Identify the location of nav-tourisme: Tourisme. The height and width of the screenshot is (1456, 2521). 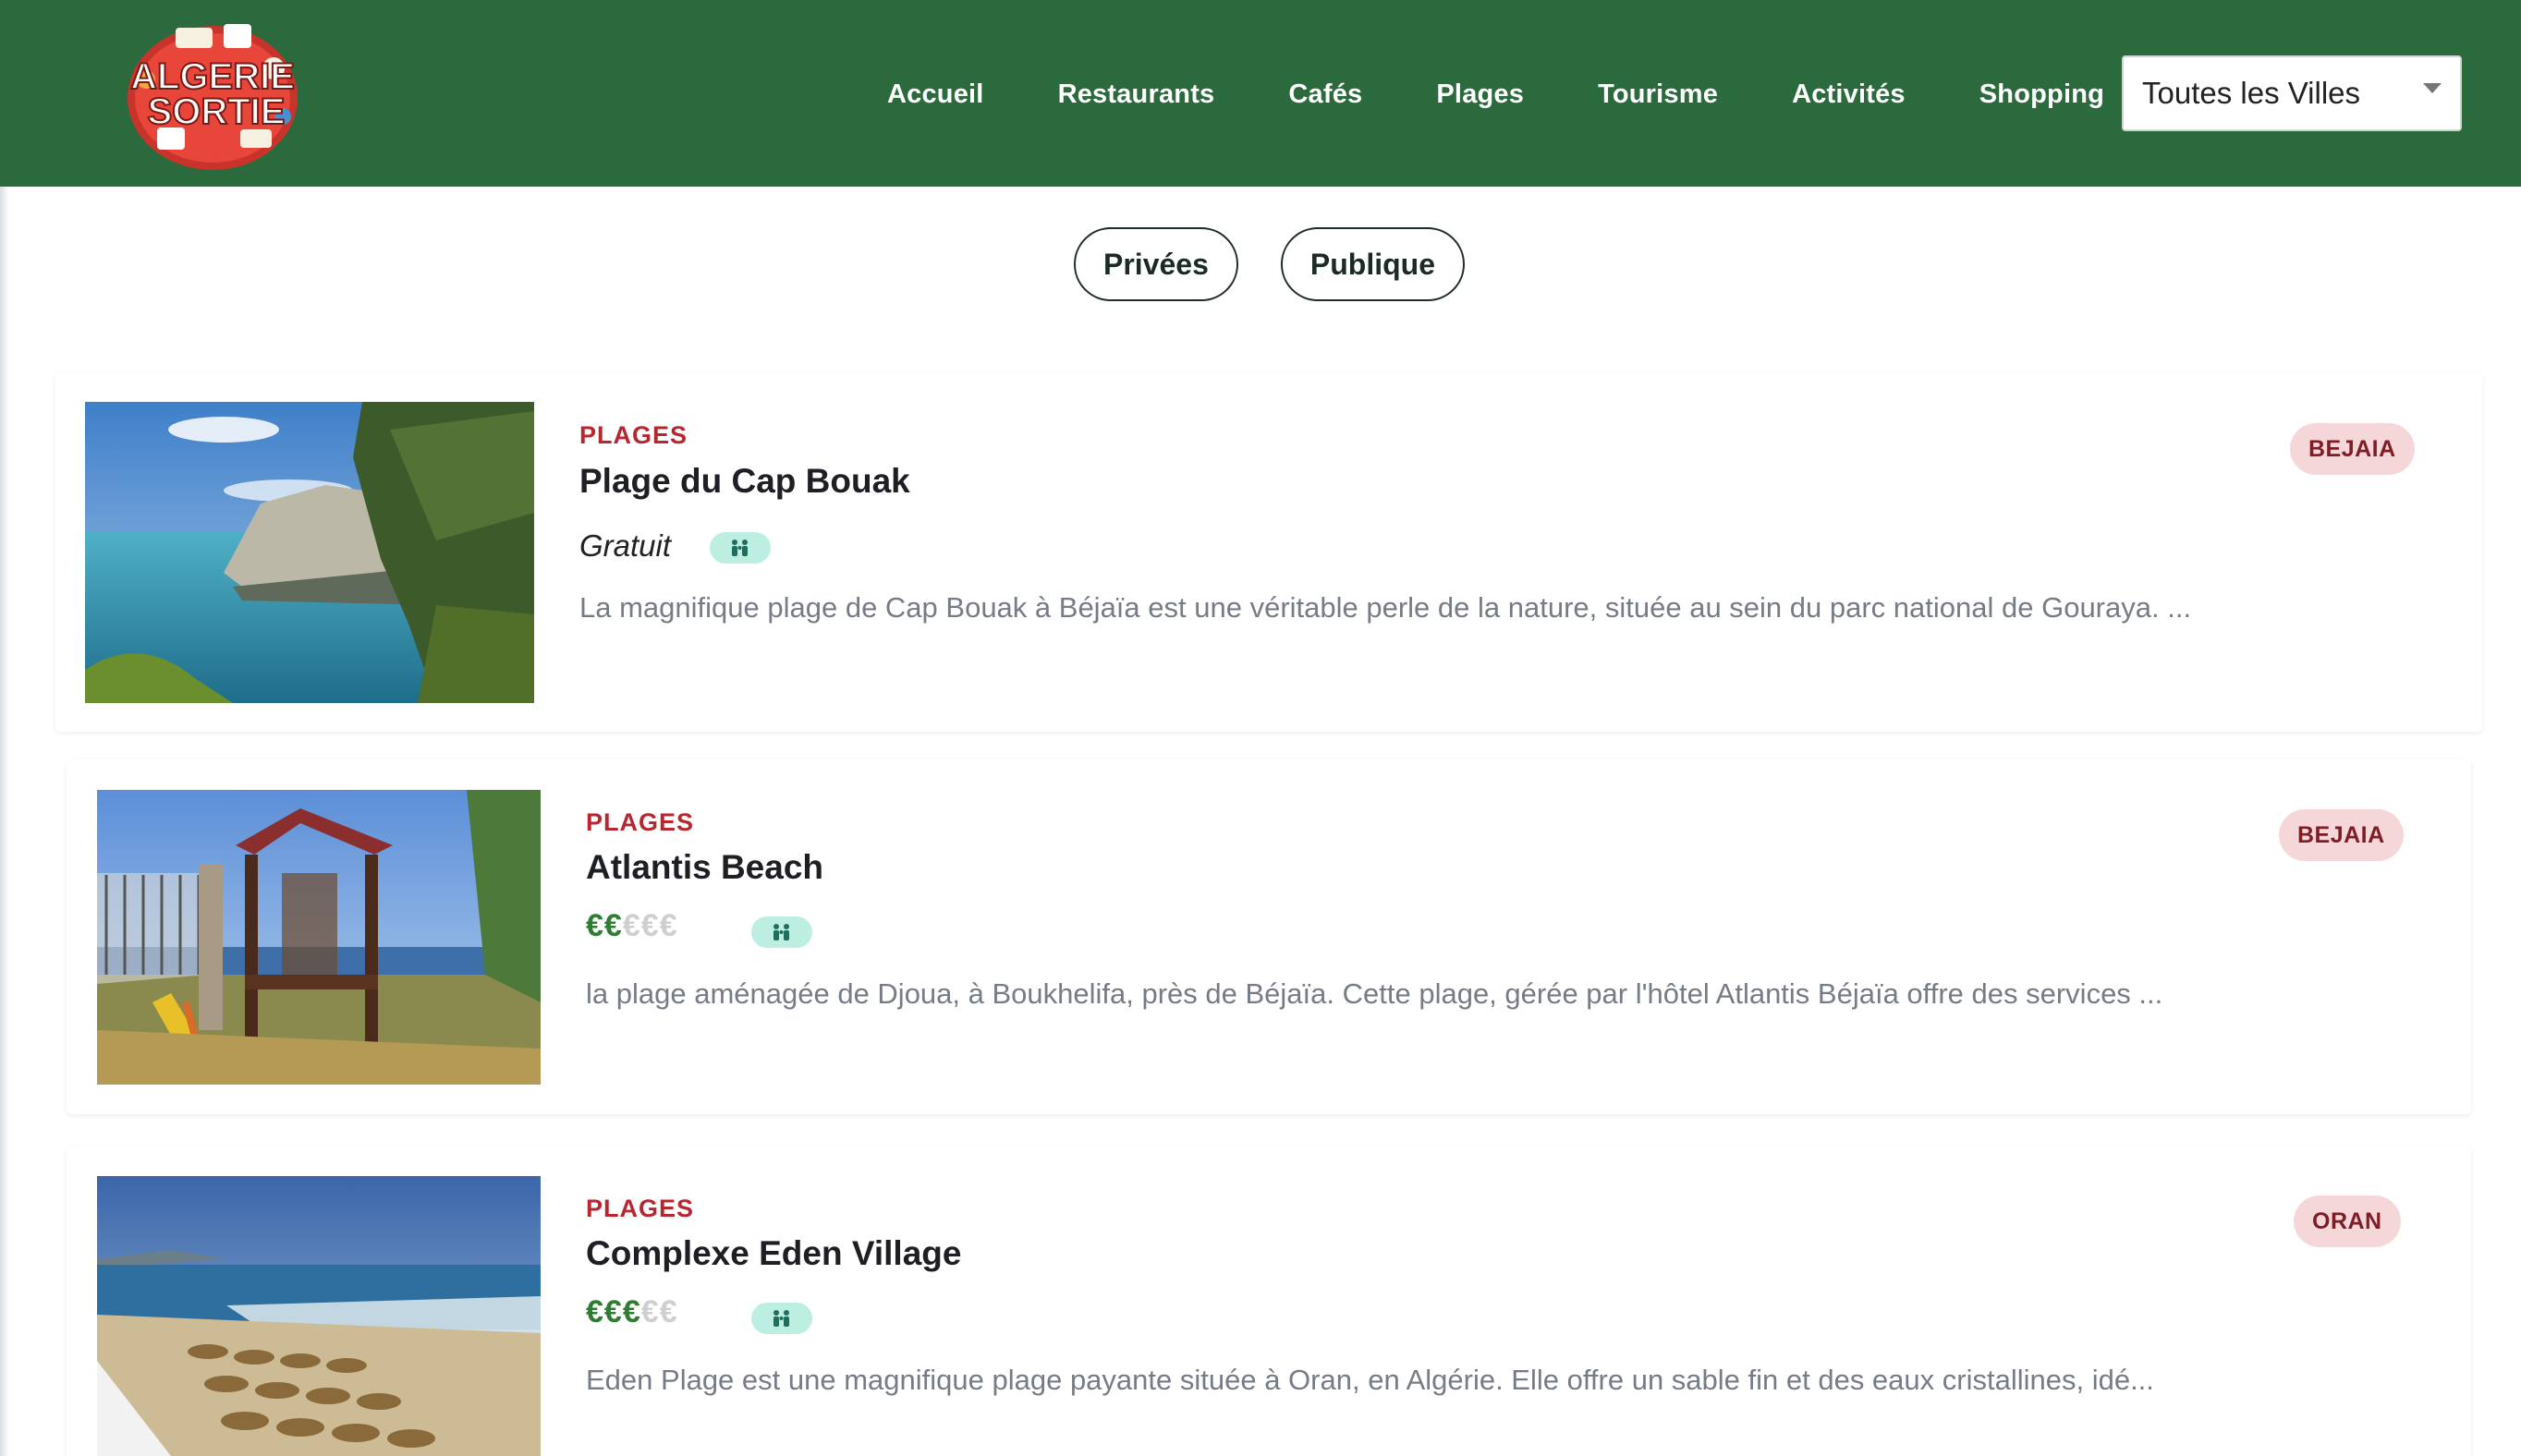
(1658, 94).